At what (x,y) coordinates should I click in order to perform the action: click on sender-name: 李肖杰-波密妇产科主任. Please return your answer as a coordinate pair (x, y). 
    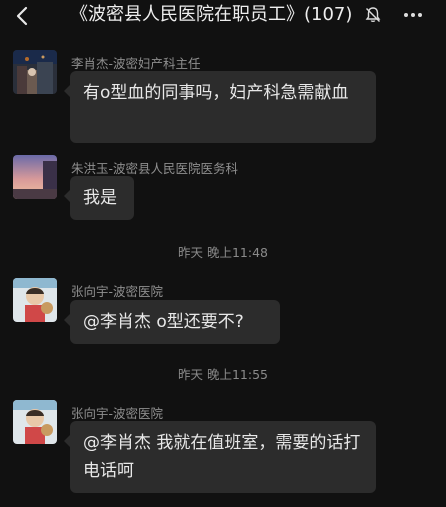
    Looking at the image, I should click on (136, 63).